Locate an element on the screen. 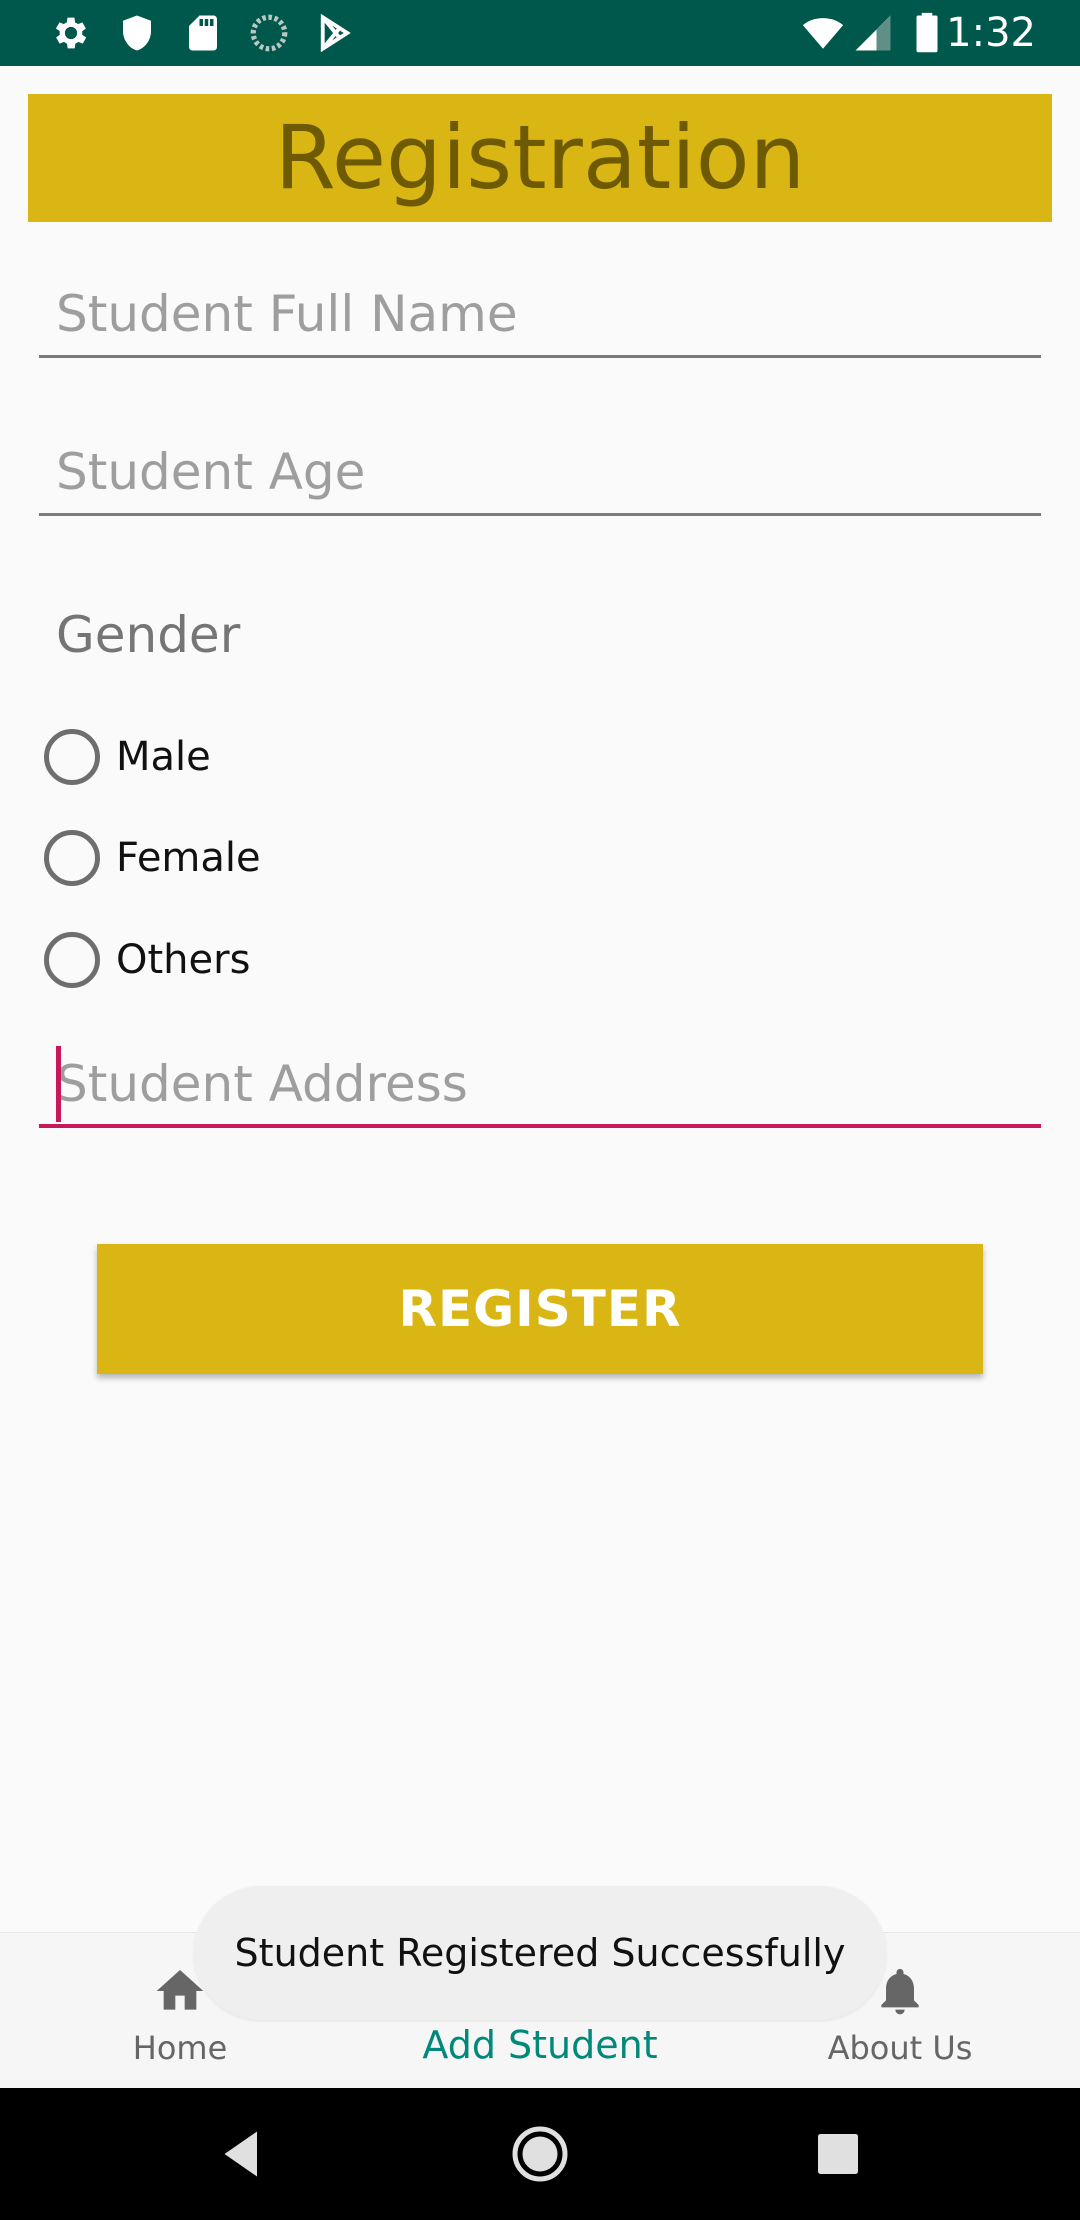 The height and width of the screenshot is (2220, 1080). age-field is located at coordinates (540, 474).